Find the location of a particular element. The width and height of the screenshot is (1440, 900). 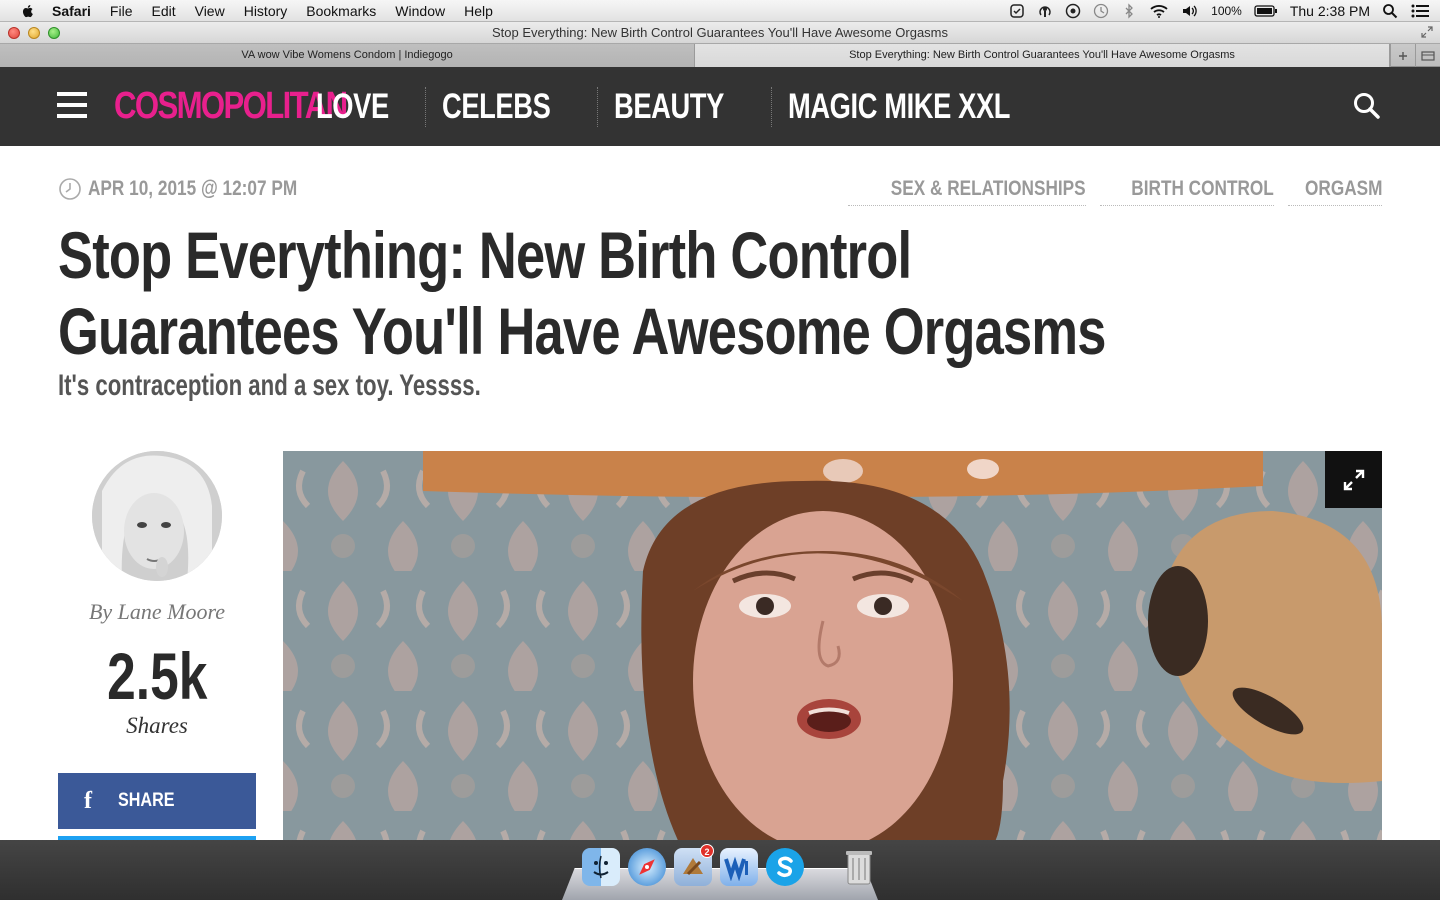

mail-icon: 2 is located at coordinates (694, 865).